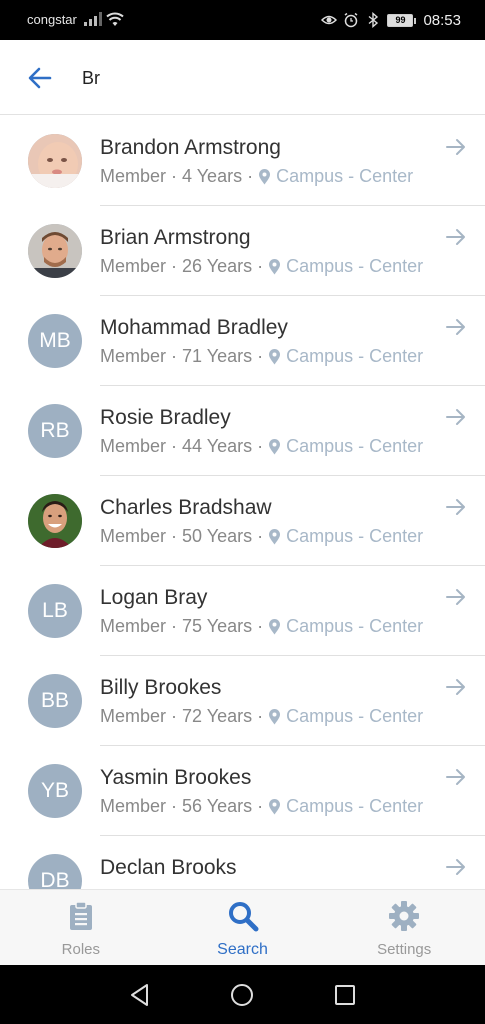 The height and width of the screenshot is (1024, 485). I want to click on person-name: Rosie Bradley, so click(165, 417).